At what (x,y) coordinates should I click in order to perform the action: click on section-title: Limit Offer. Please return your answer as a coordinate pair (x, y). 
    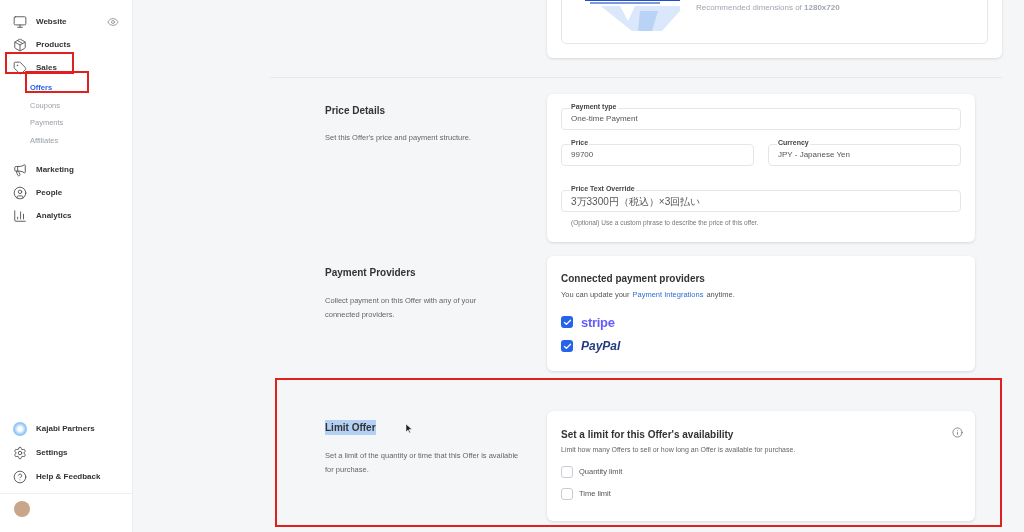
    Looking at the image, I should click on (350, 427).